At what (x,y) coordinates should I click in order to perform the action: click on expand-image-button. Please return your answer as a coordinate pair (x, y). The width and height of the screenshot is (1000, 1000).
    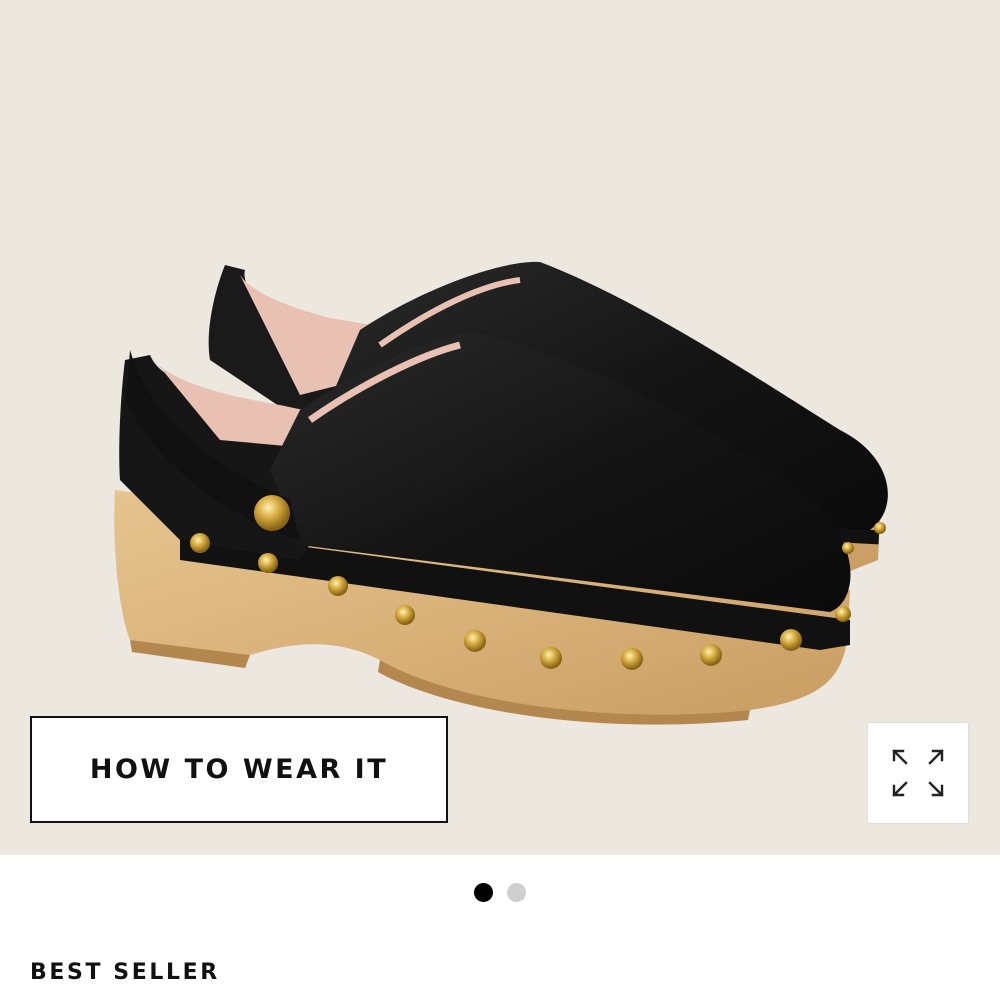
    Looking at the image, I should click on (918, 773).